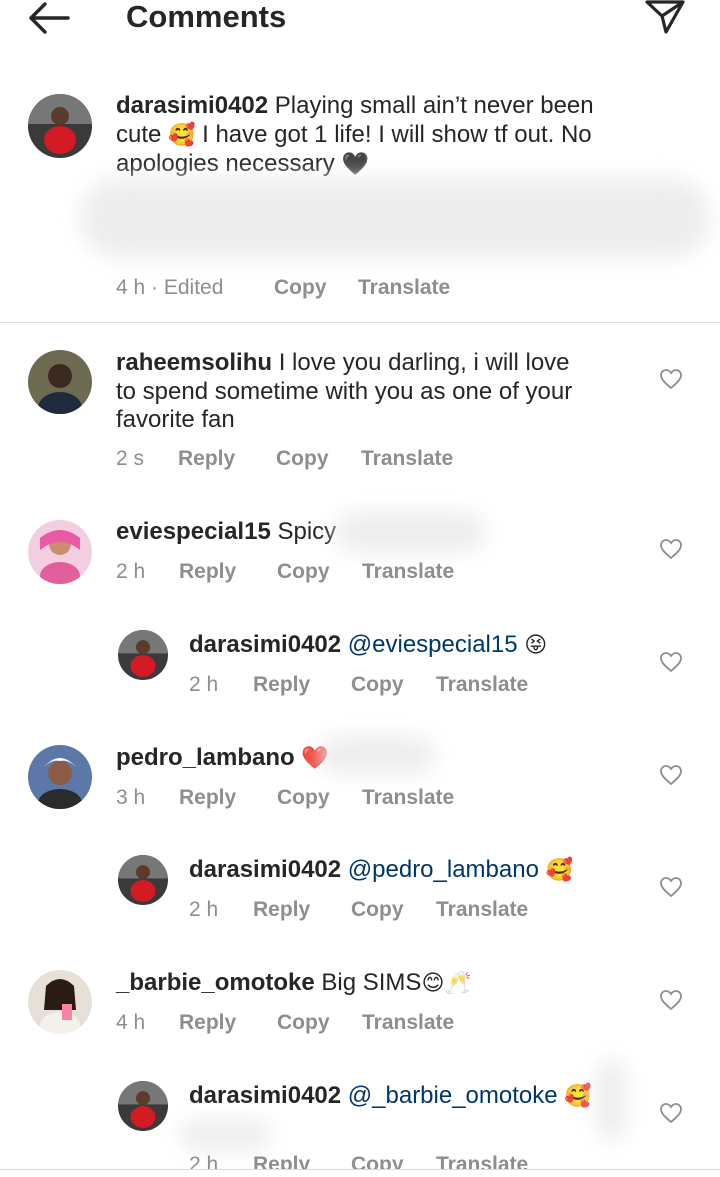 This screenshot has height=1177, width=720. What do you see at coordinates (131, 1022) in the screenshot?
I see `timestamp: 4 h` at bounding box center [131, 1022].